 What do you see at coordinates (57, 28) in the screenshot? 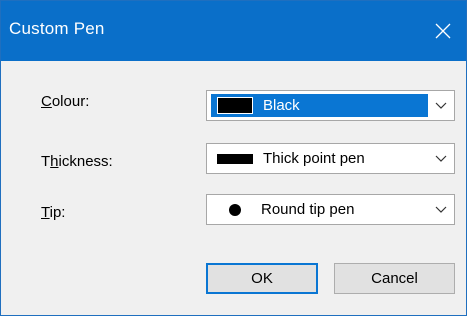
I see `window-title: Custom Pen` at bounding box center [57, 28].